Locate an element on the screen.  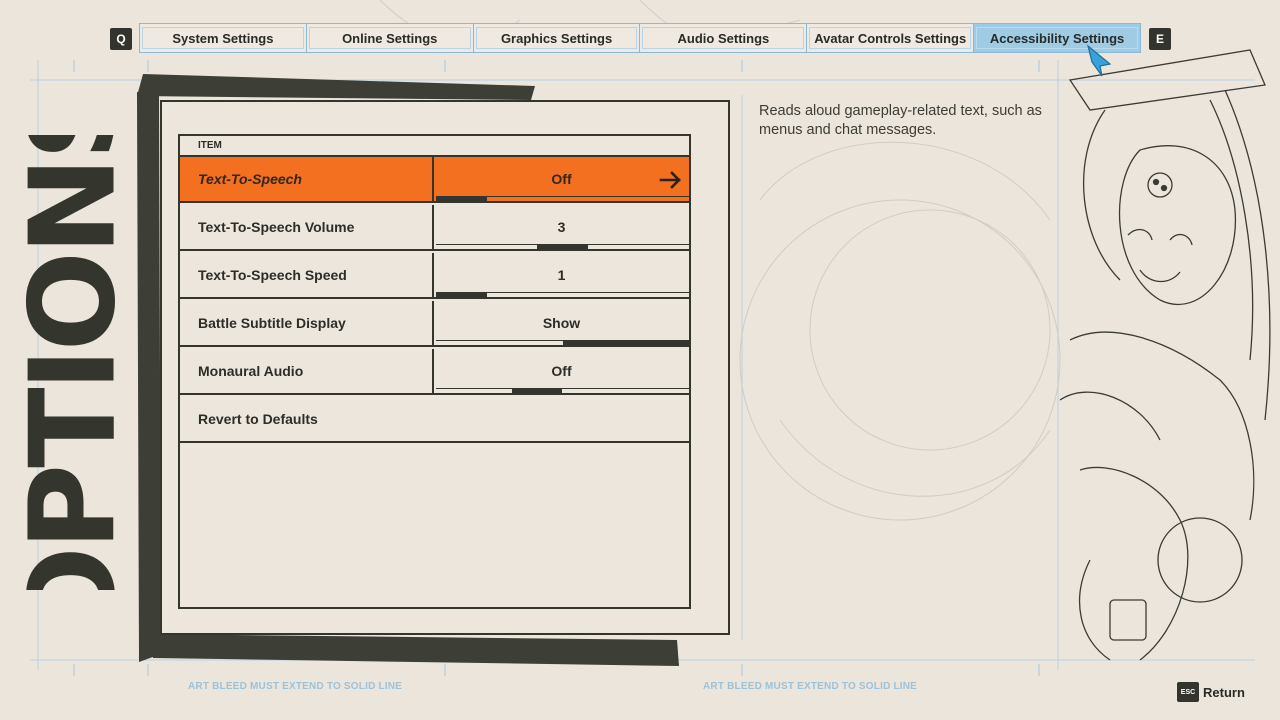
tab-audio-settings: Audio Settings is located at coordinates (724, 38).